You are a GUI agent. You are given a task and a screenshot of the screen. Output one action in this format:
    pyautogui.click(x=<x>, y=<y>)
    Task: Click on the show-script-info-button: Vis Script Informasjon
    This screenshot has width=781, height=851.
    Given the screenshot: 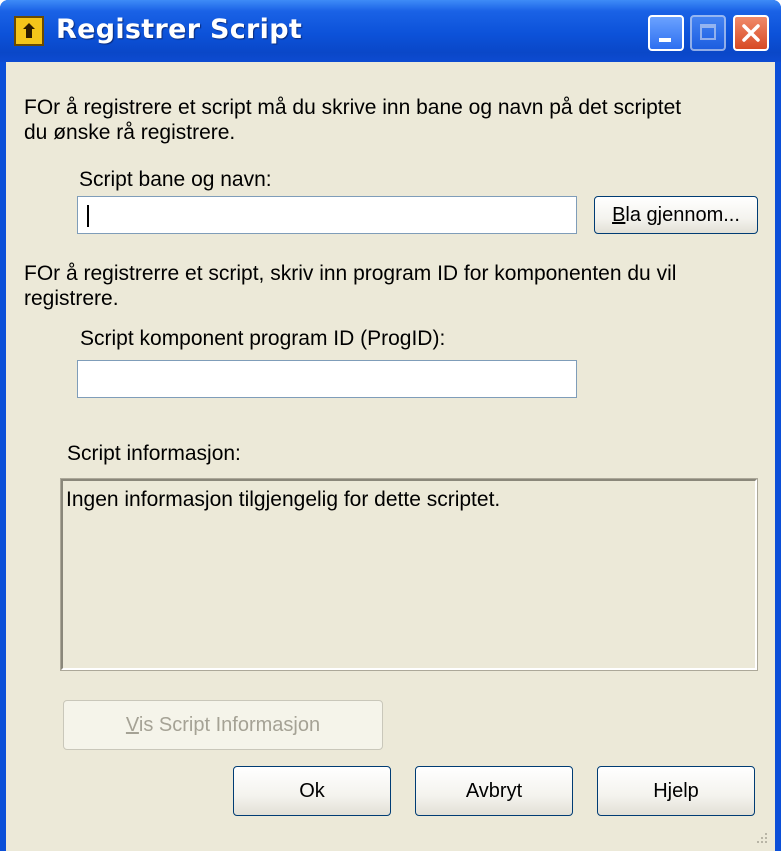 What is the action you would take?
    pyautogui.click(x=223, y=725)
    